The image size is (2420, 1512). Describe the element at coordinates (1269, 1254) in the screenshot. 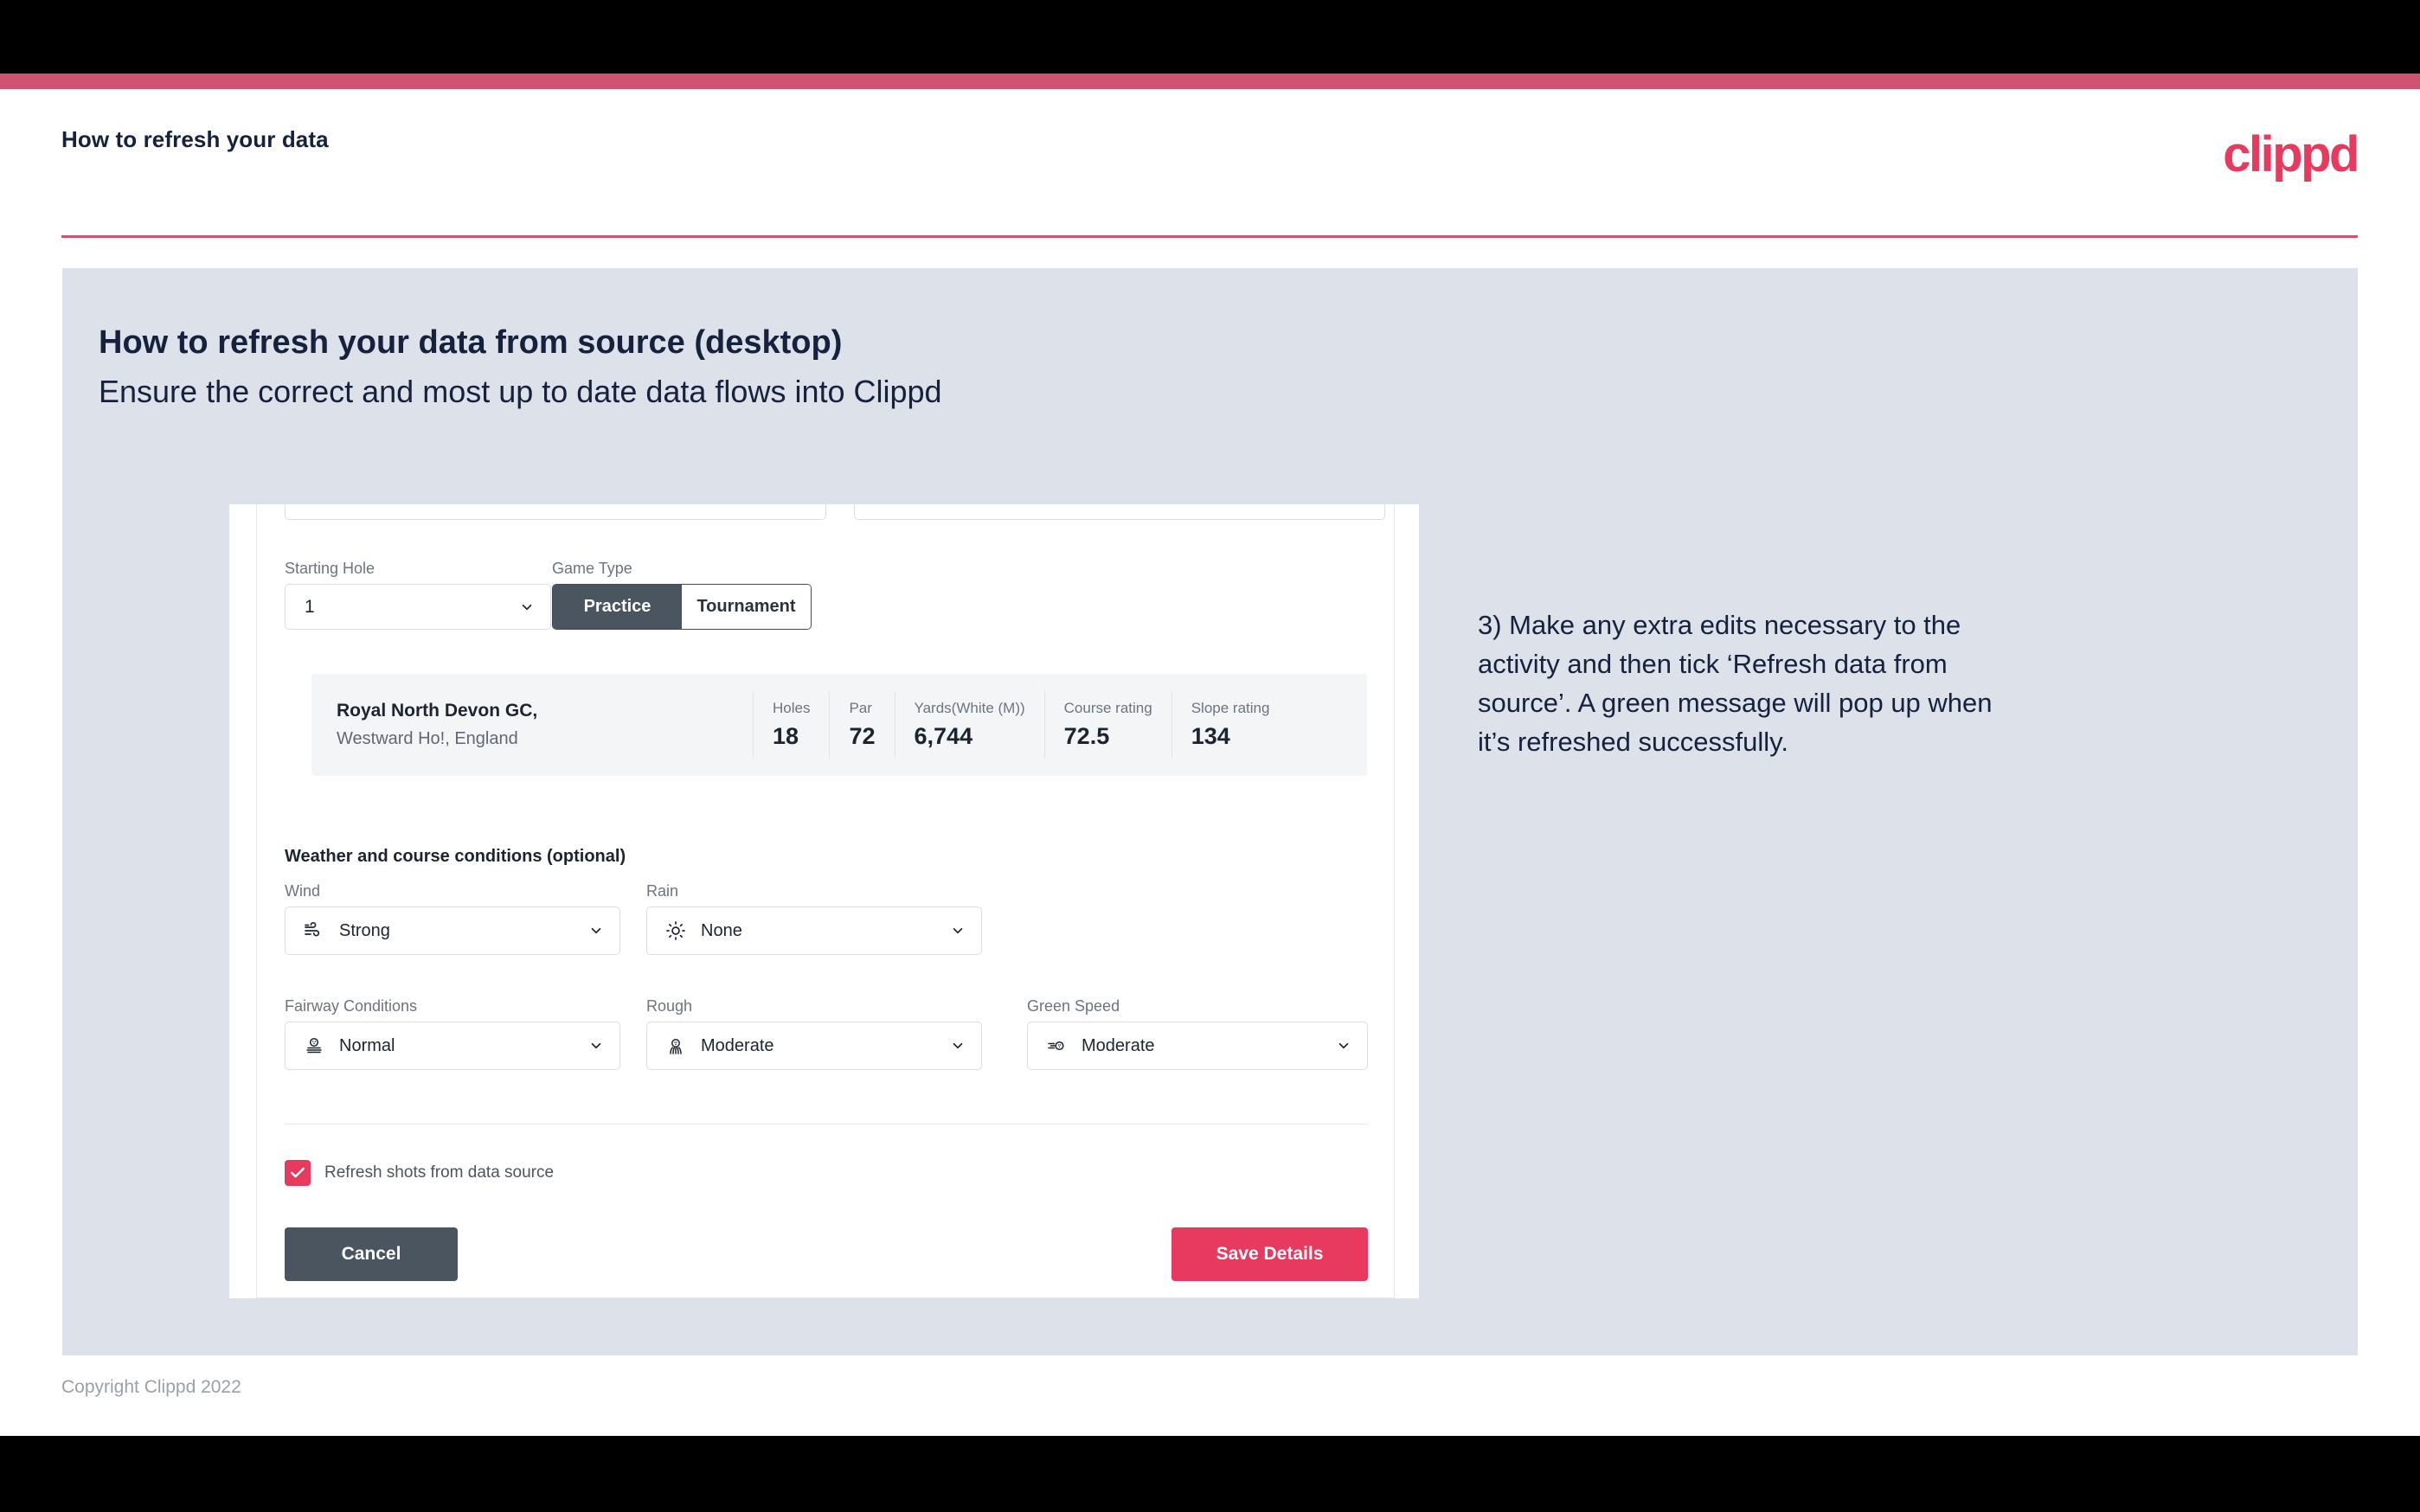

I see `save-details-button: Save Details` at that location.